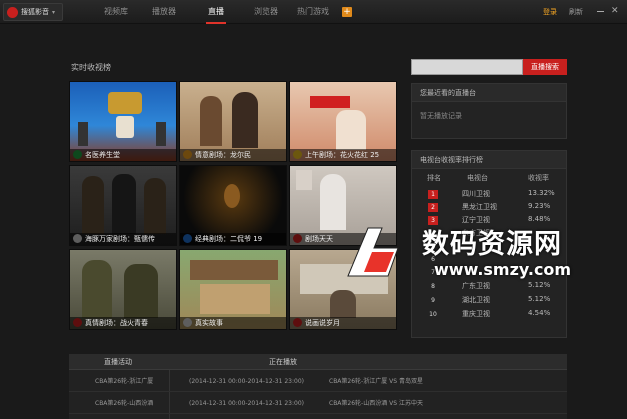  I want to click on activity-match: CBA第26轮-浙江广厦 VS 青岛双星, so click(376, 381).